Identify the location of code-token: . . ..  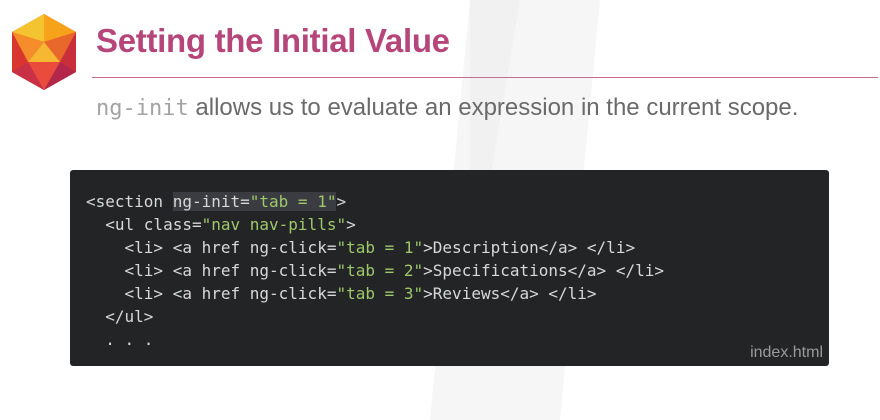
(129, 339).